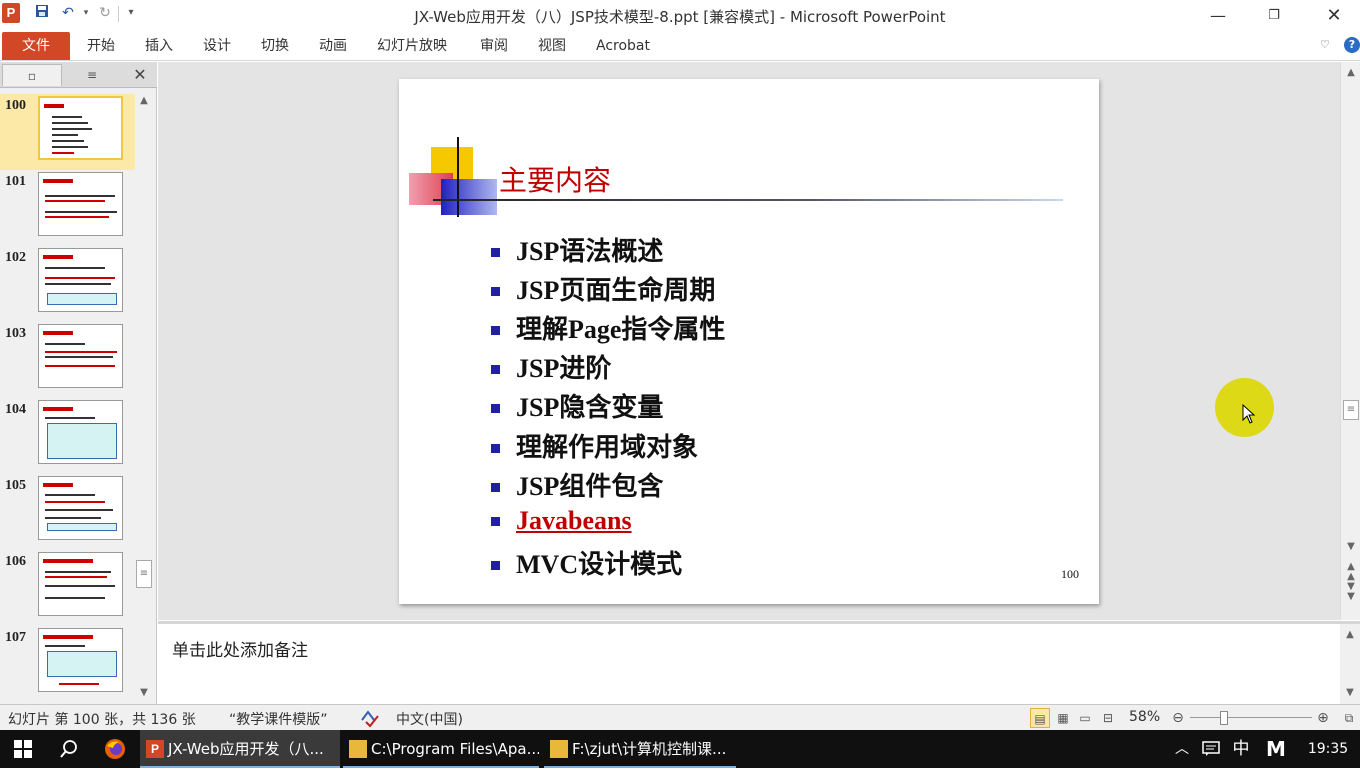  I want to click on restore-button: ❐, so click(1274, 16).